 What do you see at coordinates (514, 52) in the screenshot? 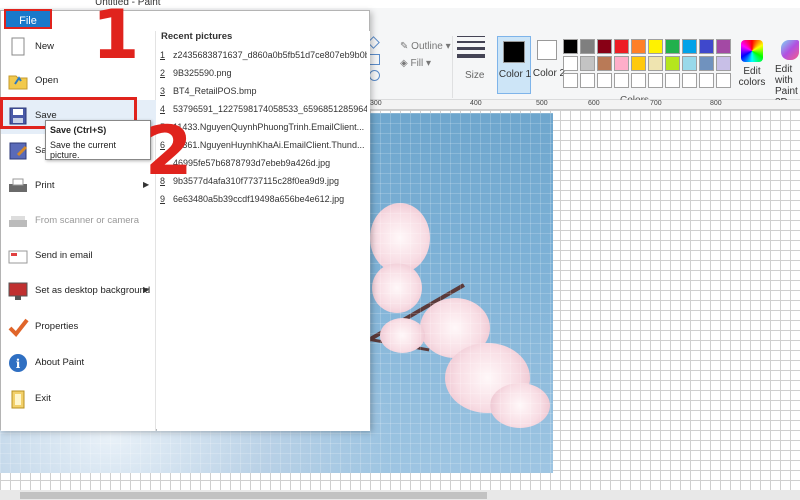
I see `color1-swatch` at bounding box center [514, 52].